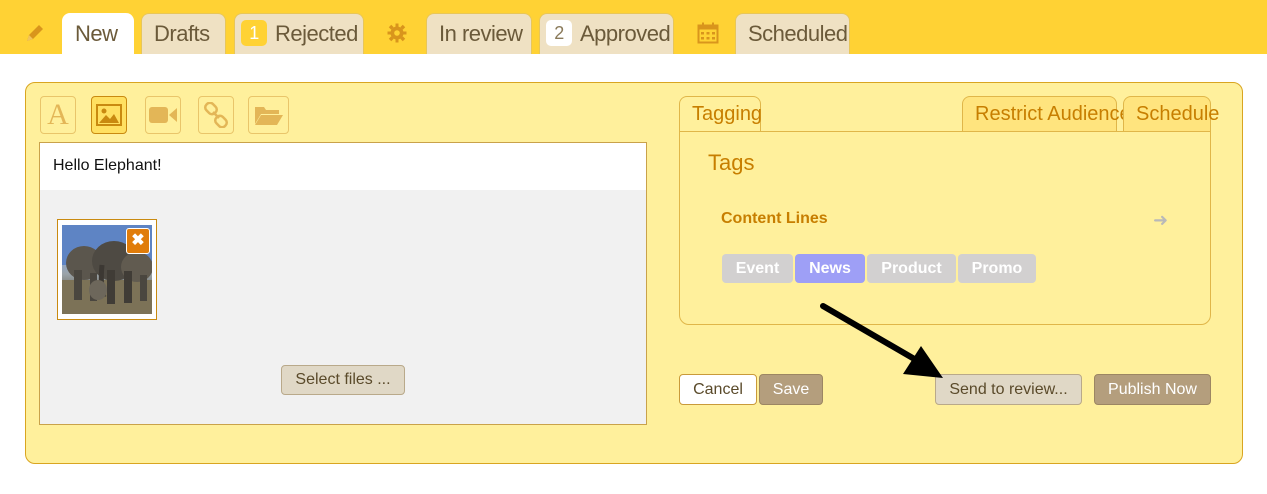  I want to click on tab-approved: 2 Approved, so click(606, 33).